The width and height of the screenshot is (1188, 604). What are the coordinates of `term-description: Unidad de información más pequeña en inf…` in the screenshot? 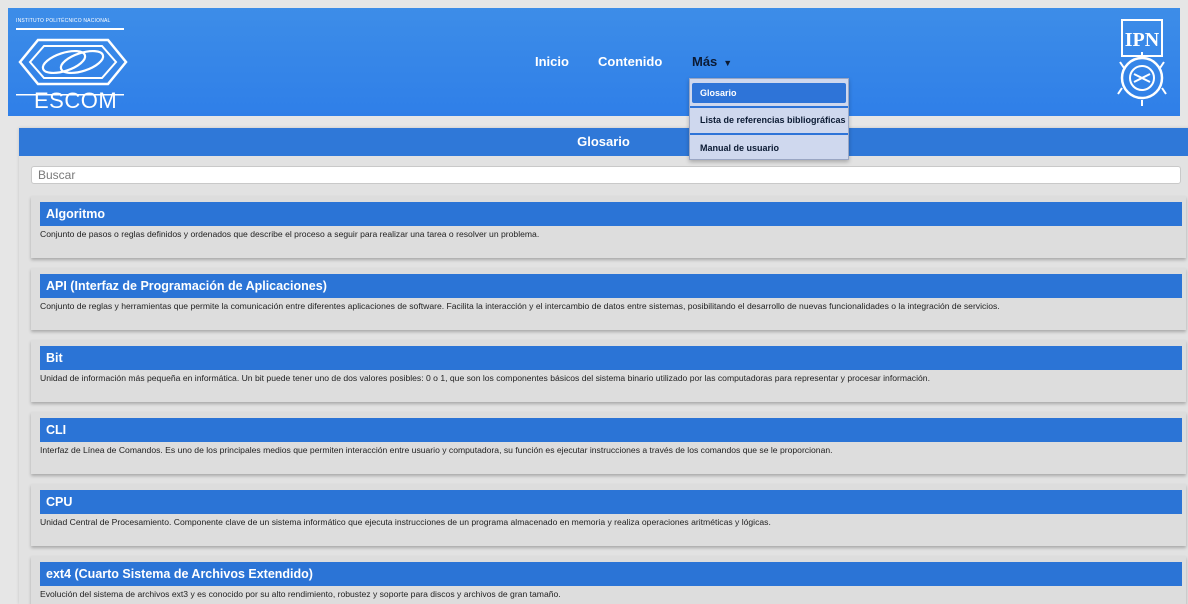 It's located at (485, 378).